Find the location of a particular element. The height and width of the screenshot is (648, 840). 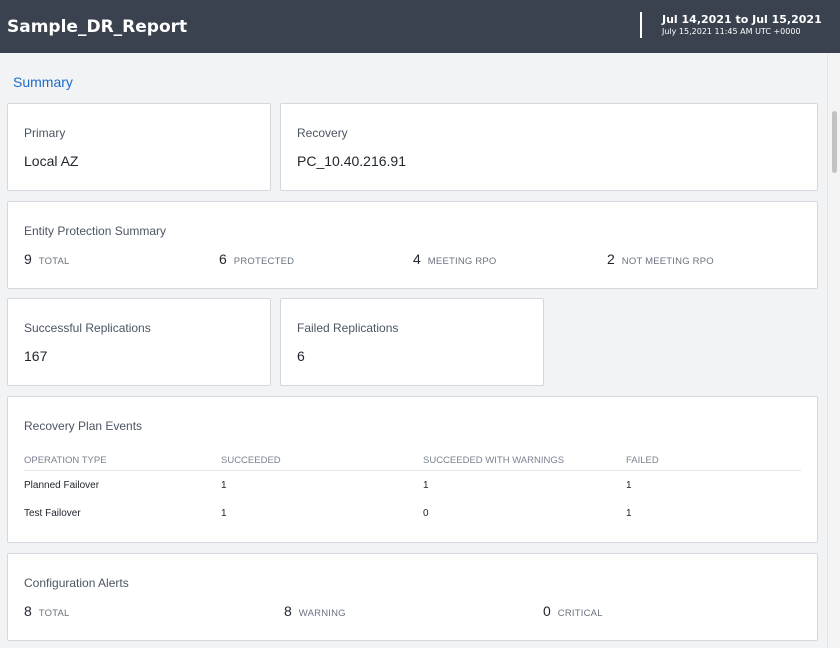

alerts-stat-value: 0 is located at coordinates (547, 611).